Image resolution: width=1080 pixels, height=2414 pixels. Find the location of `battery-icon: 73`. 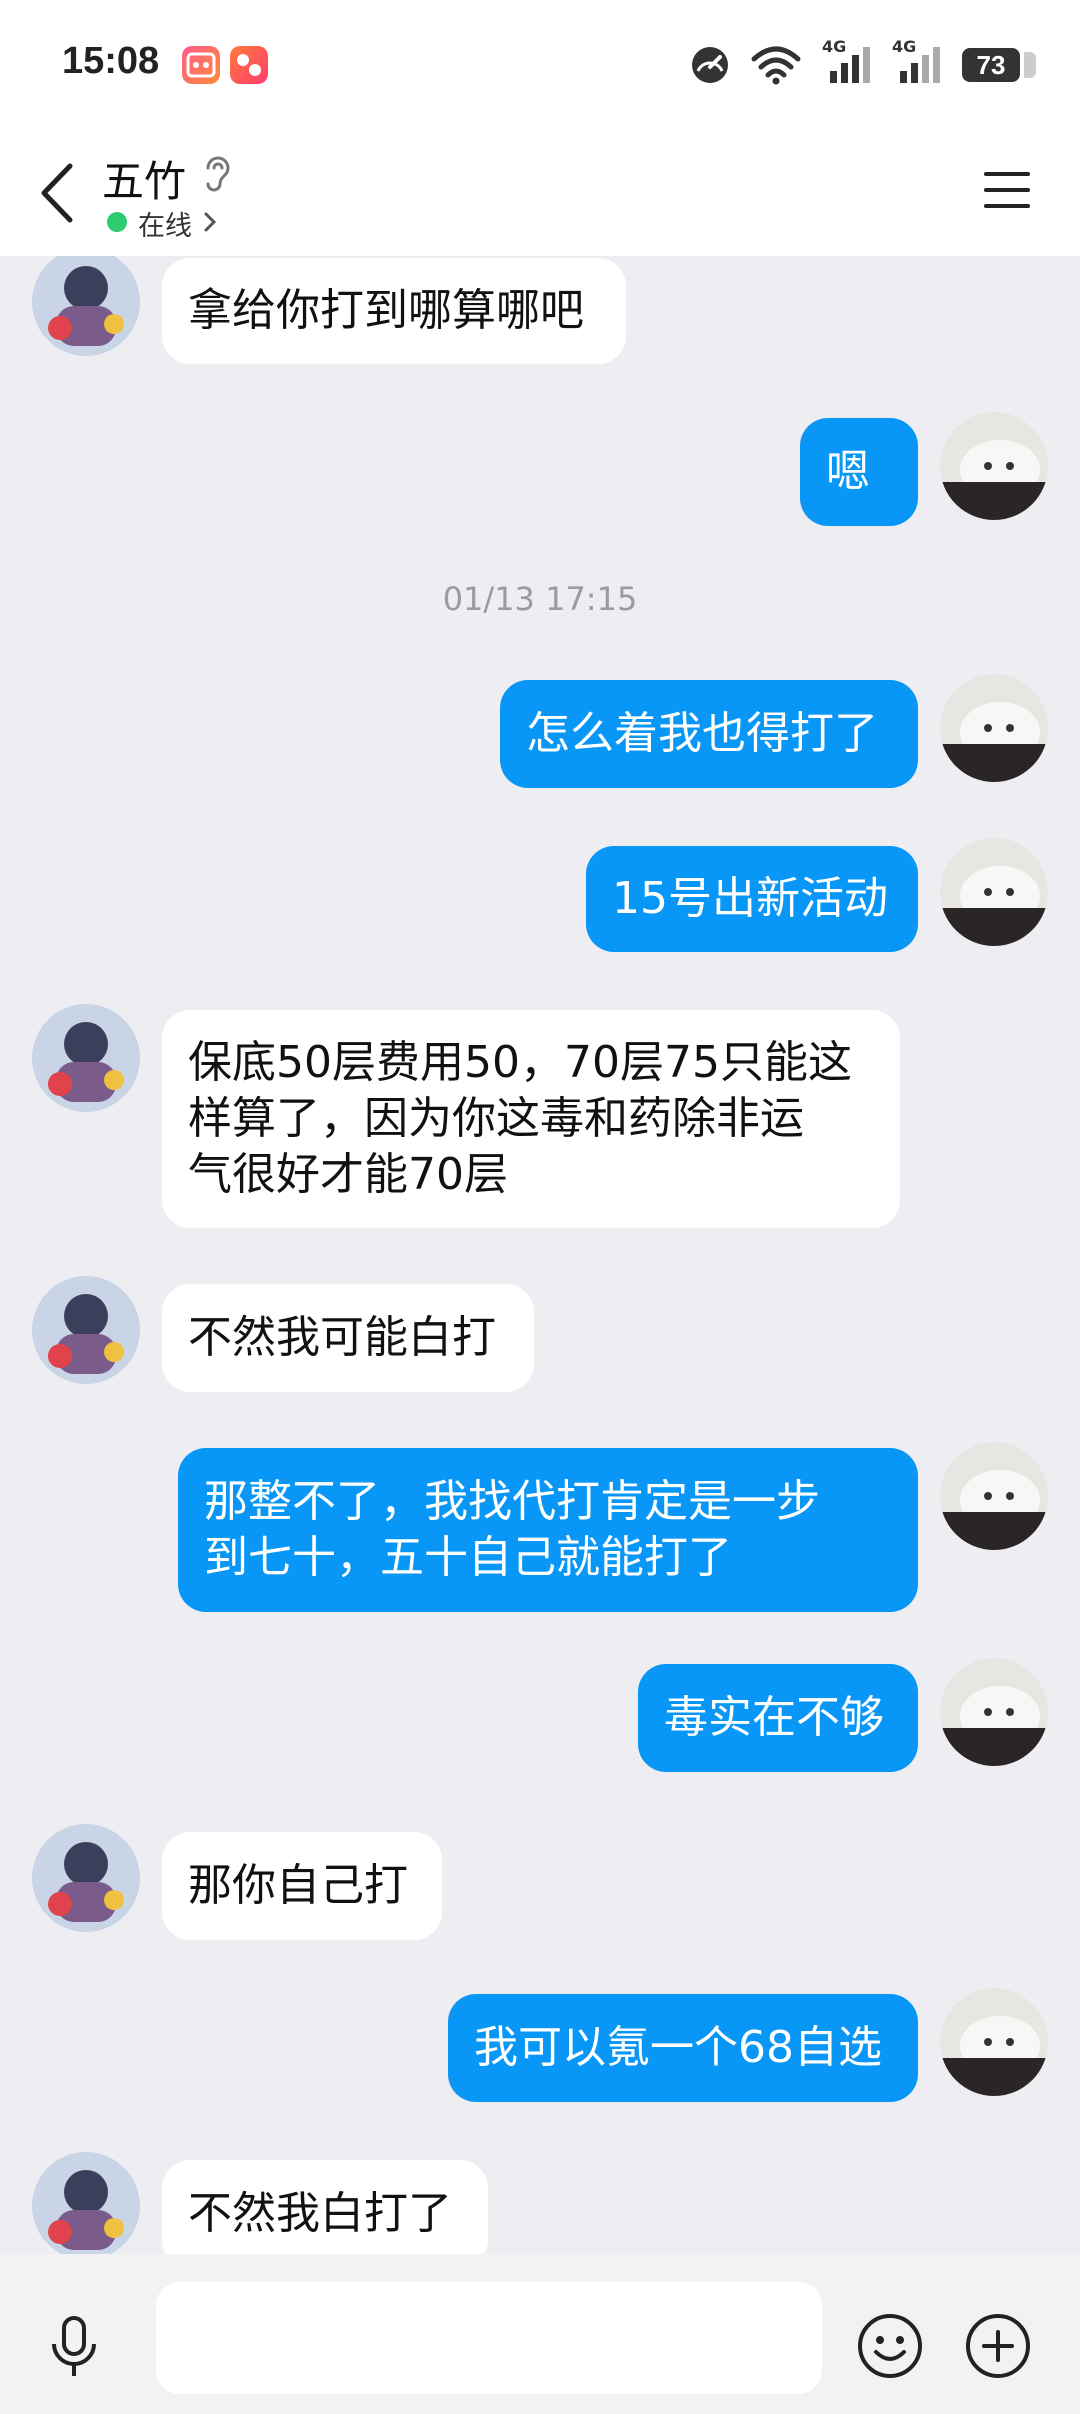

battery-icon: 73 is located at coordinates (999, 65).